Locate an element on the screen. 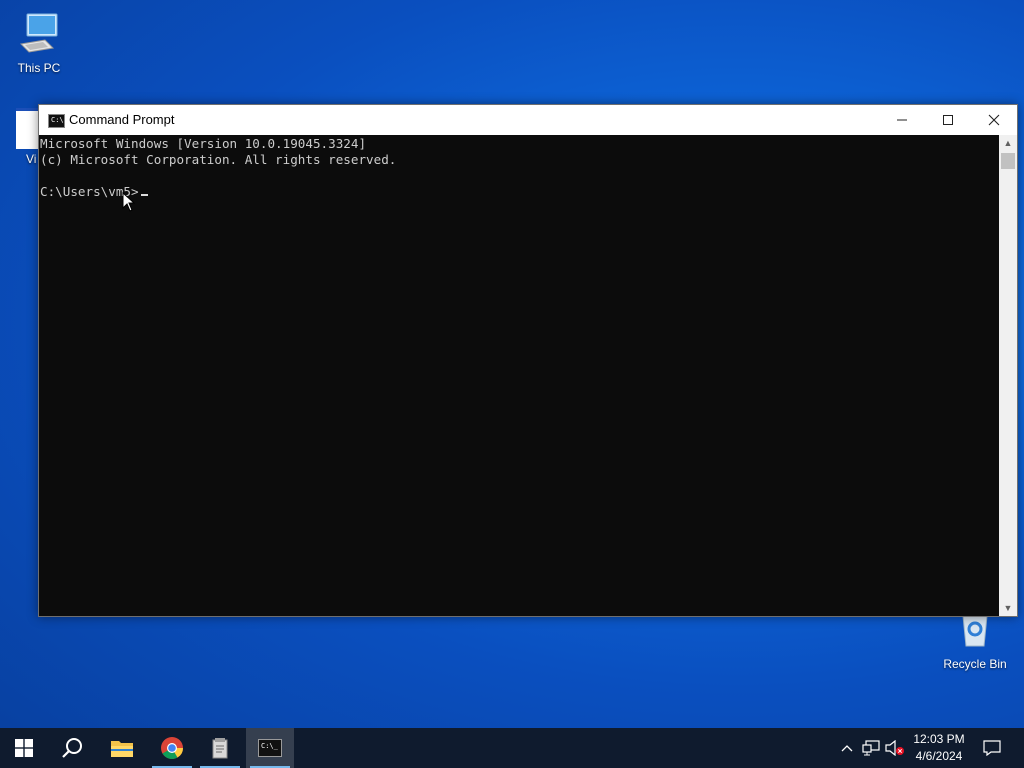 The height and width of the screenshot is (768, 1024). folder-icon is located at coordinates (122, 749).